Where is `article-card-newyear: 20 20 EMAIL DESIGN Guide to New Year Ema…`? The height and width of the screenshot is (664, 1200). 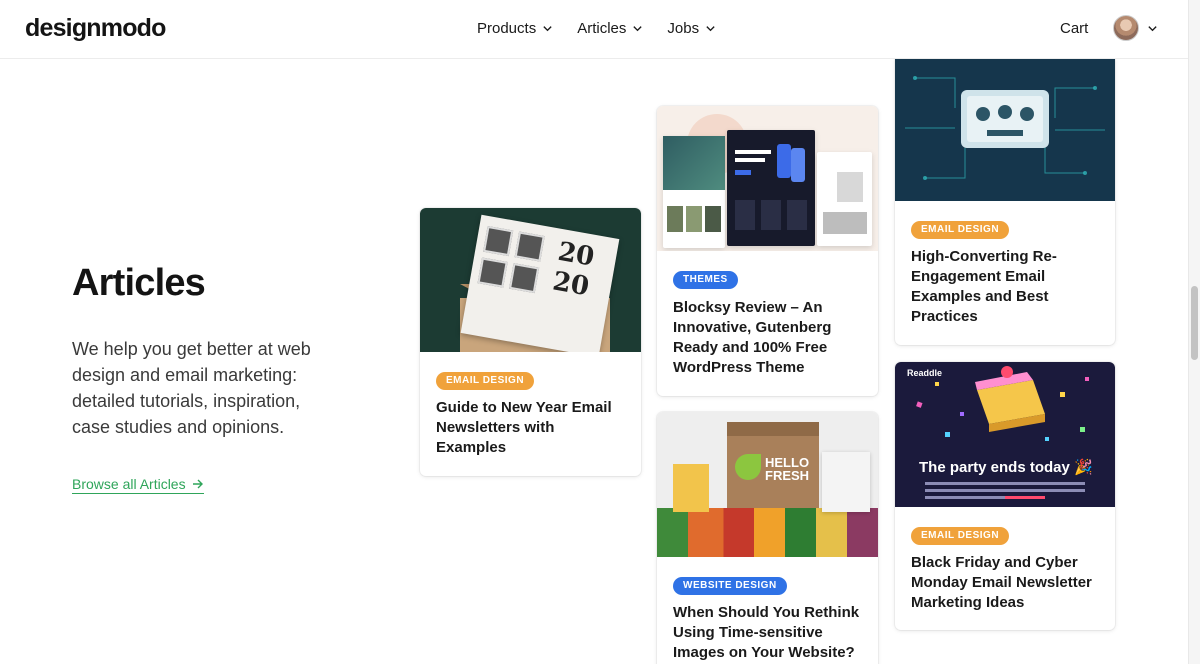
article-card-newyear: 20 20 EMAIL DESIGN Guide to New Year Ema… is located at coordinates (530, 342).